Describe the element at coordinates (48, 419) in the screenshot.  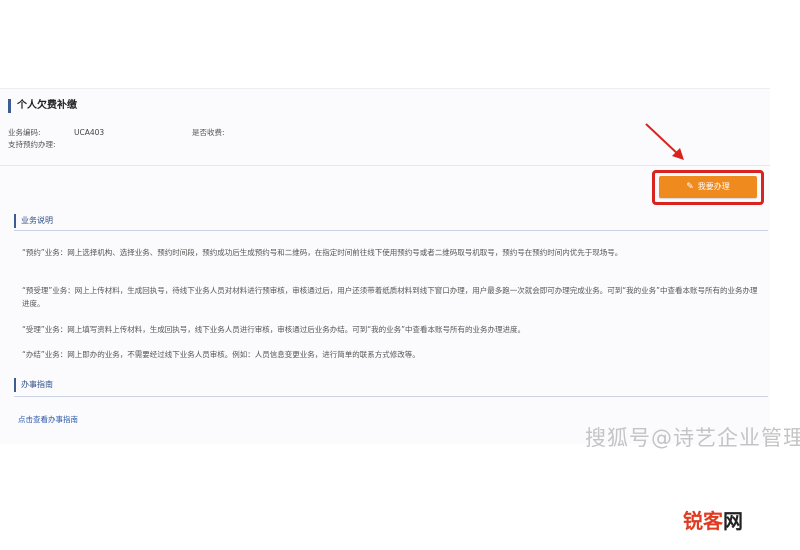
I see `guide-link: 点击查看办事指南` at that location.